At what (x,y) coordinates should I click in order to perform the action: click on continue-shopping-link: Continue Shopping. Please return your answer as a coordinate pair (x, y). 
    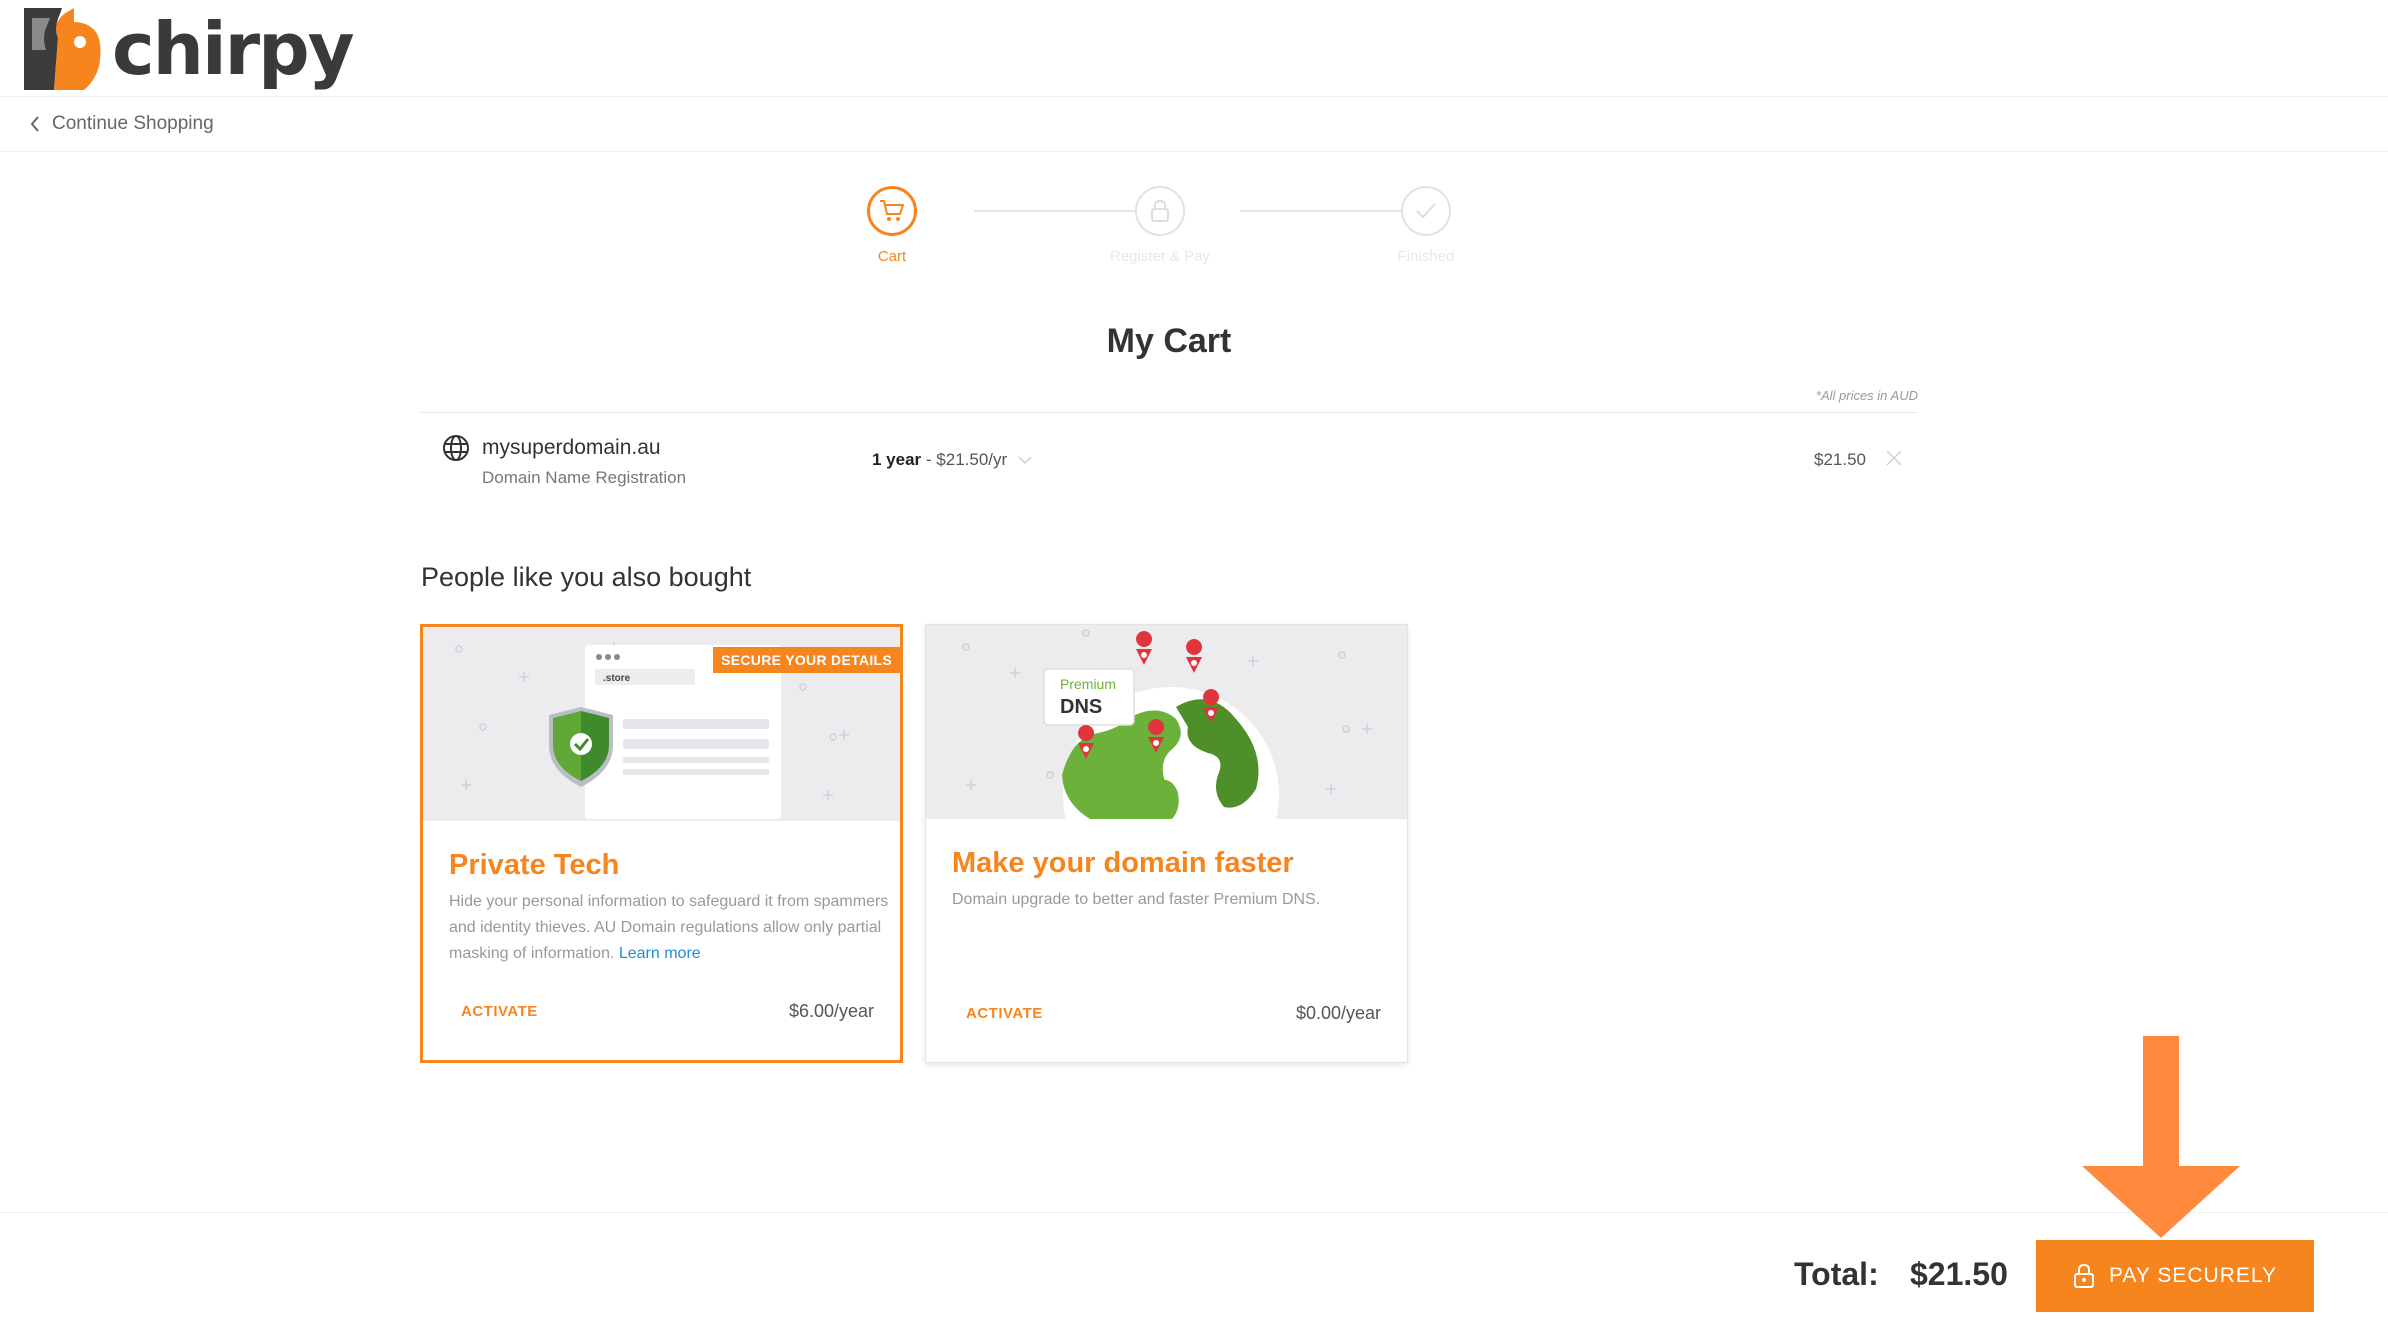
    Looking at the image, I should click on (122, 124).